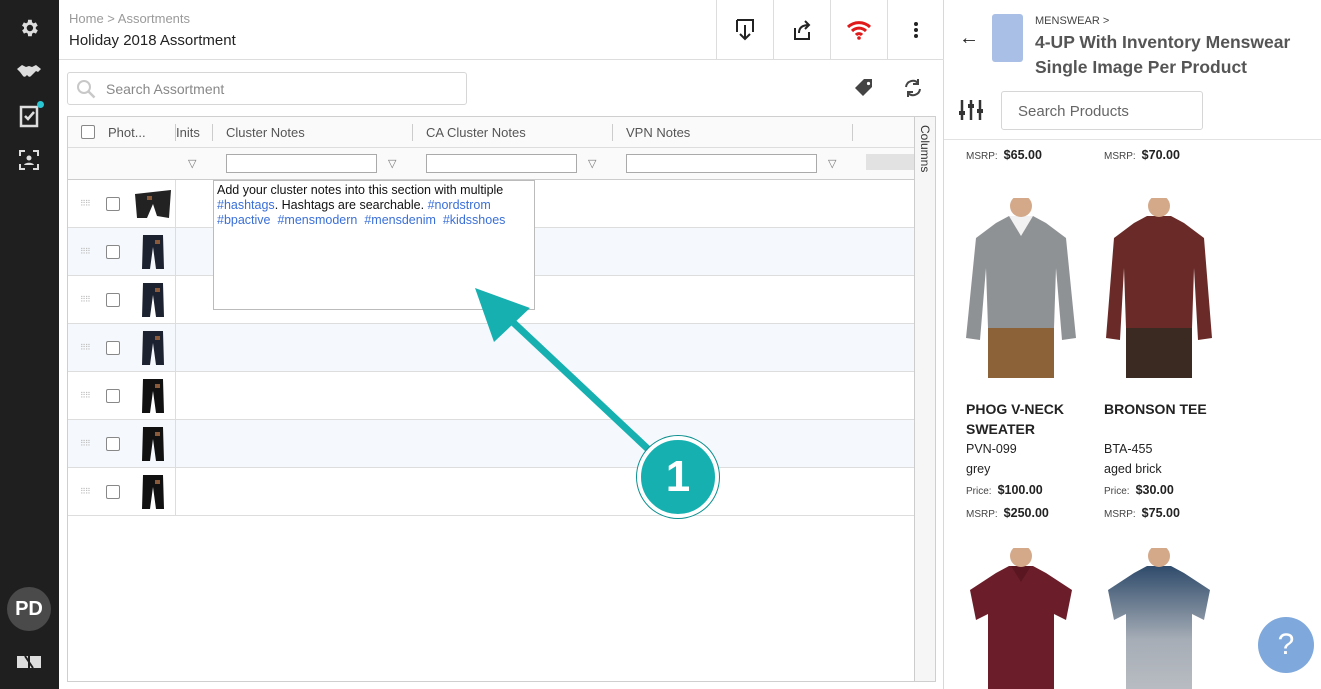 The height and width of the screenshot is (689, 1321). I want to click on columns-tool-panel: Columns, so click(924, 399).